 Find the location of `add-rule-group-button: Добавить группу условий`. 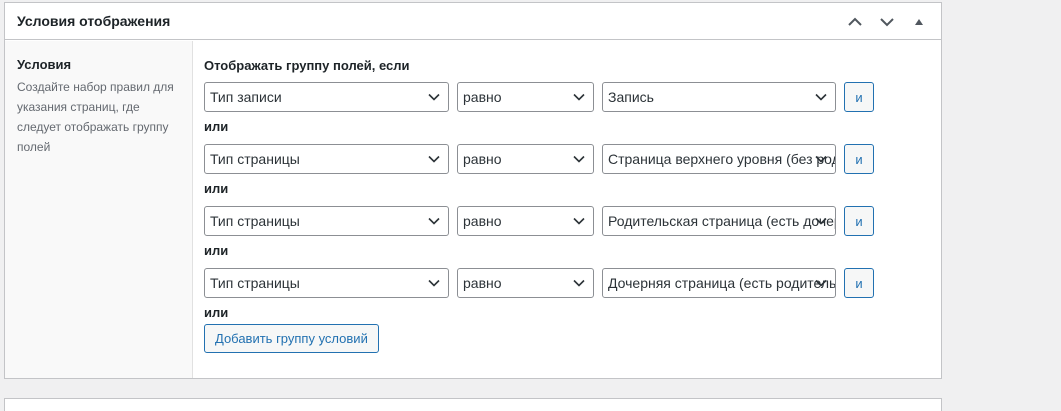

add-rule-group-button: Добавить группу условий is located at coordinates (291, 338).